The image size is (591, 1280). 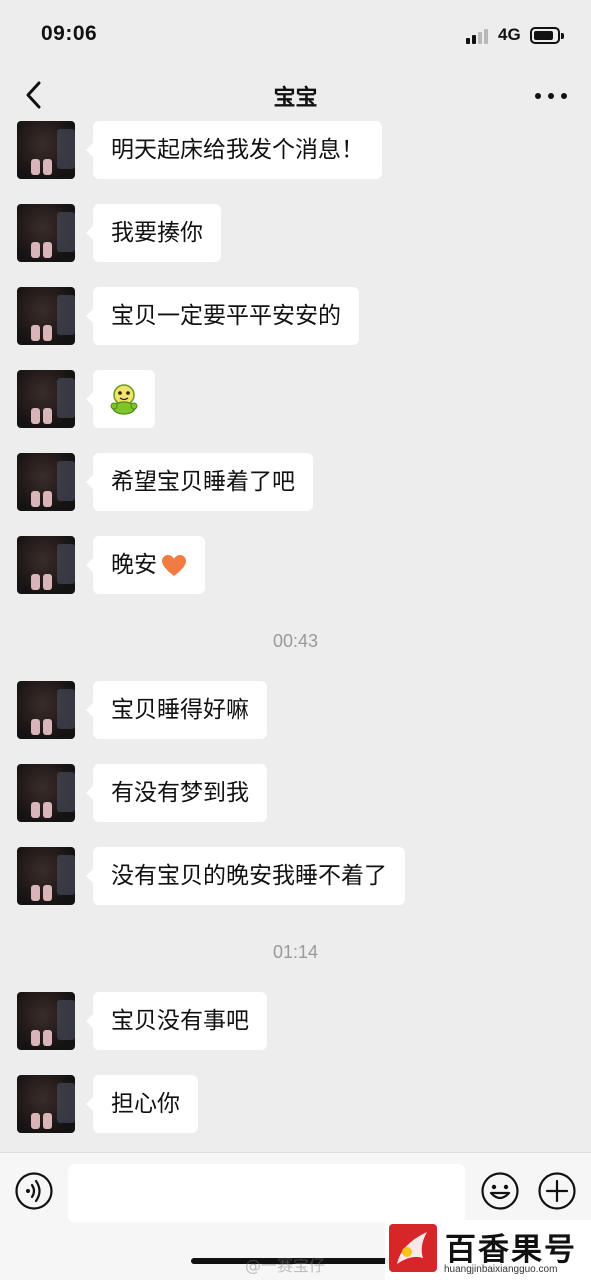 What do you see at coordinates (285, 1265) in the screenshot?
I see `weibo-watermark: @一赛宝仔` at bounding box center [285, 1265].